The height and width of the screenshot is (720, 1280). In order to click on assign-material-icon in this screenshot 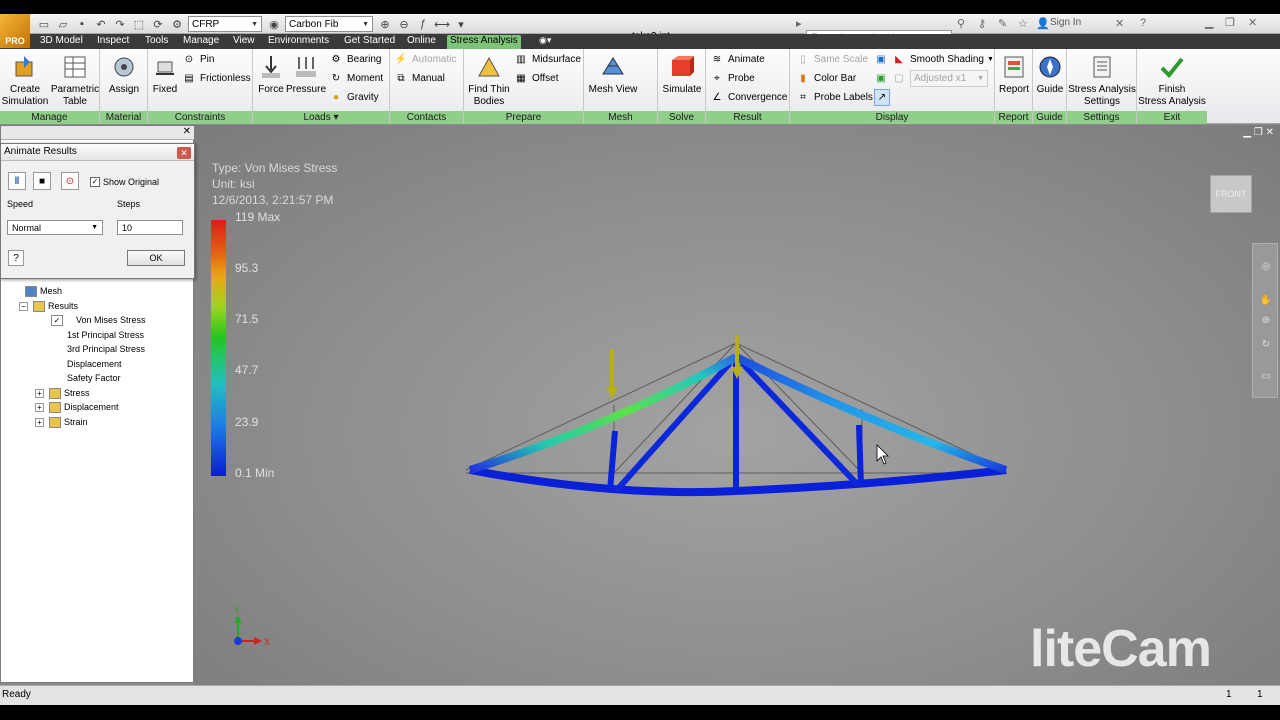, I will do `click(124, 67)`.